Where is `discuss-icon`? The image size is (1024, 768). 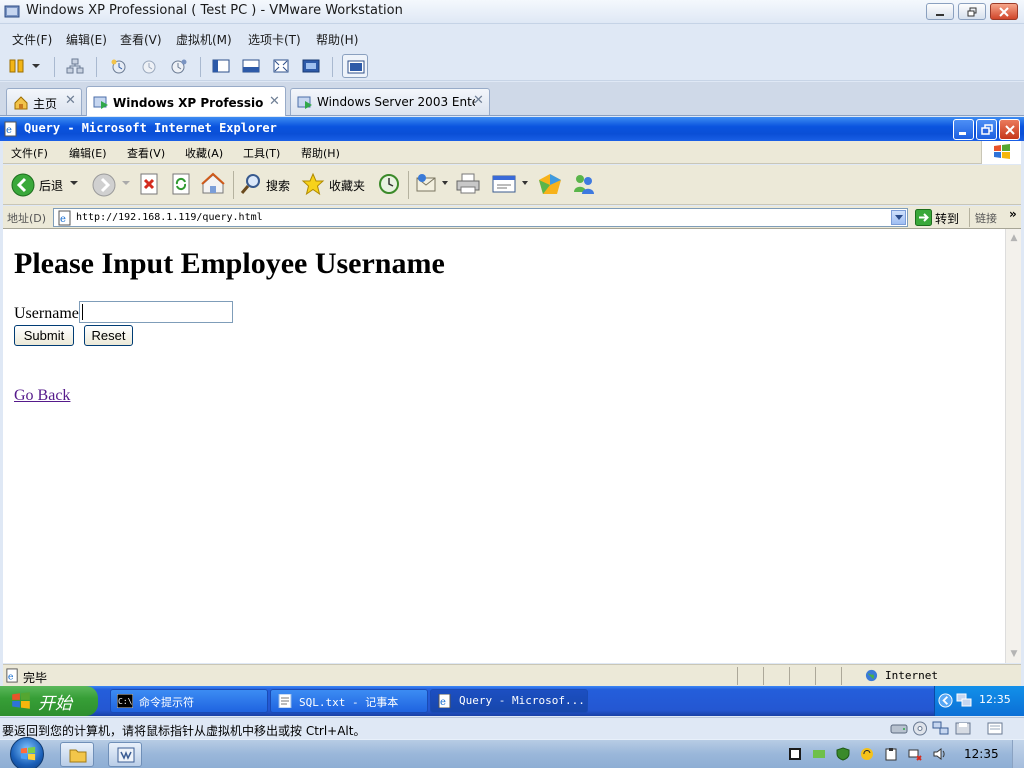
discuss-icon is located at coordinates (550, 185).